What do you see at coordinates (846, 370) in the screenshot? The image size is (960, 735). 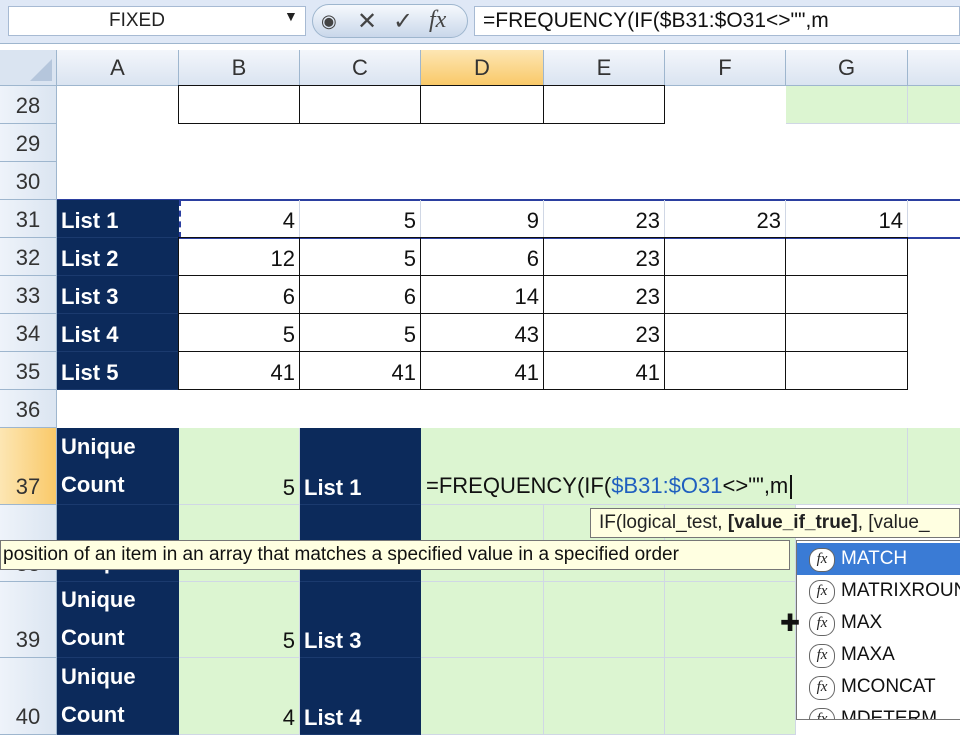 I see `cell-g35` at bounding box center [846, 370].